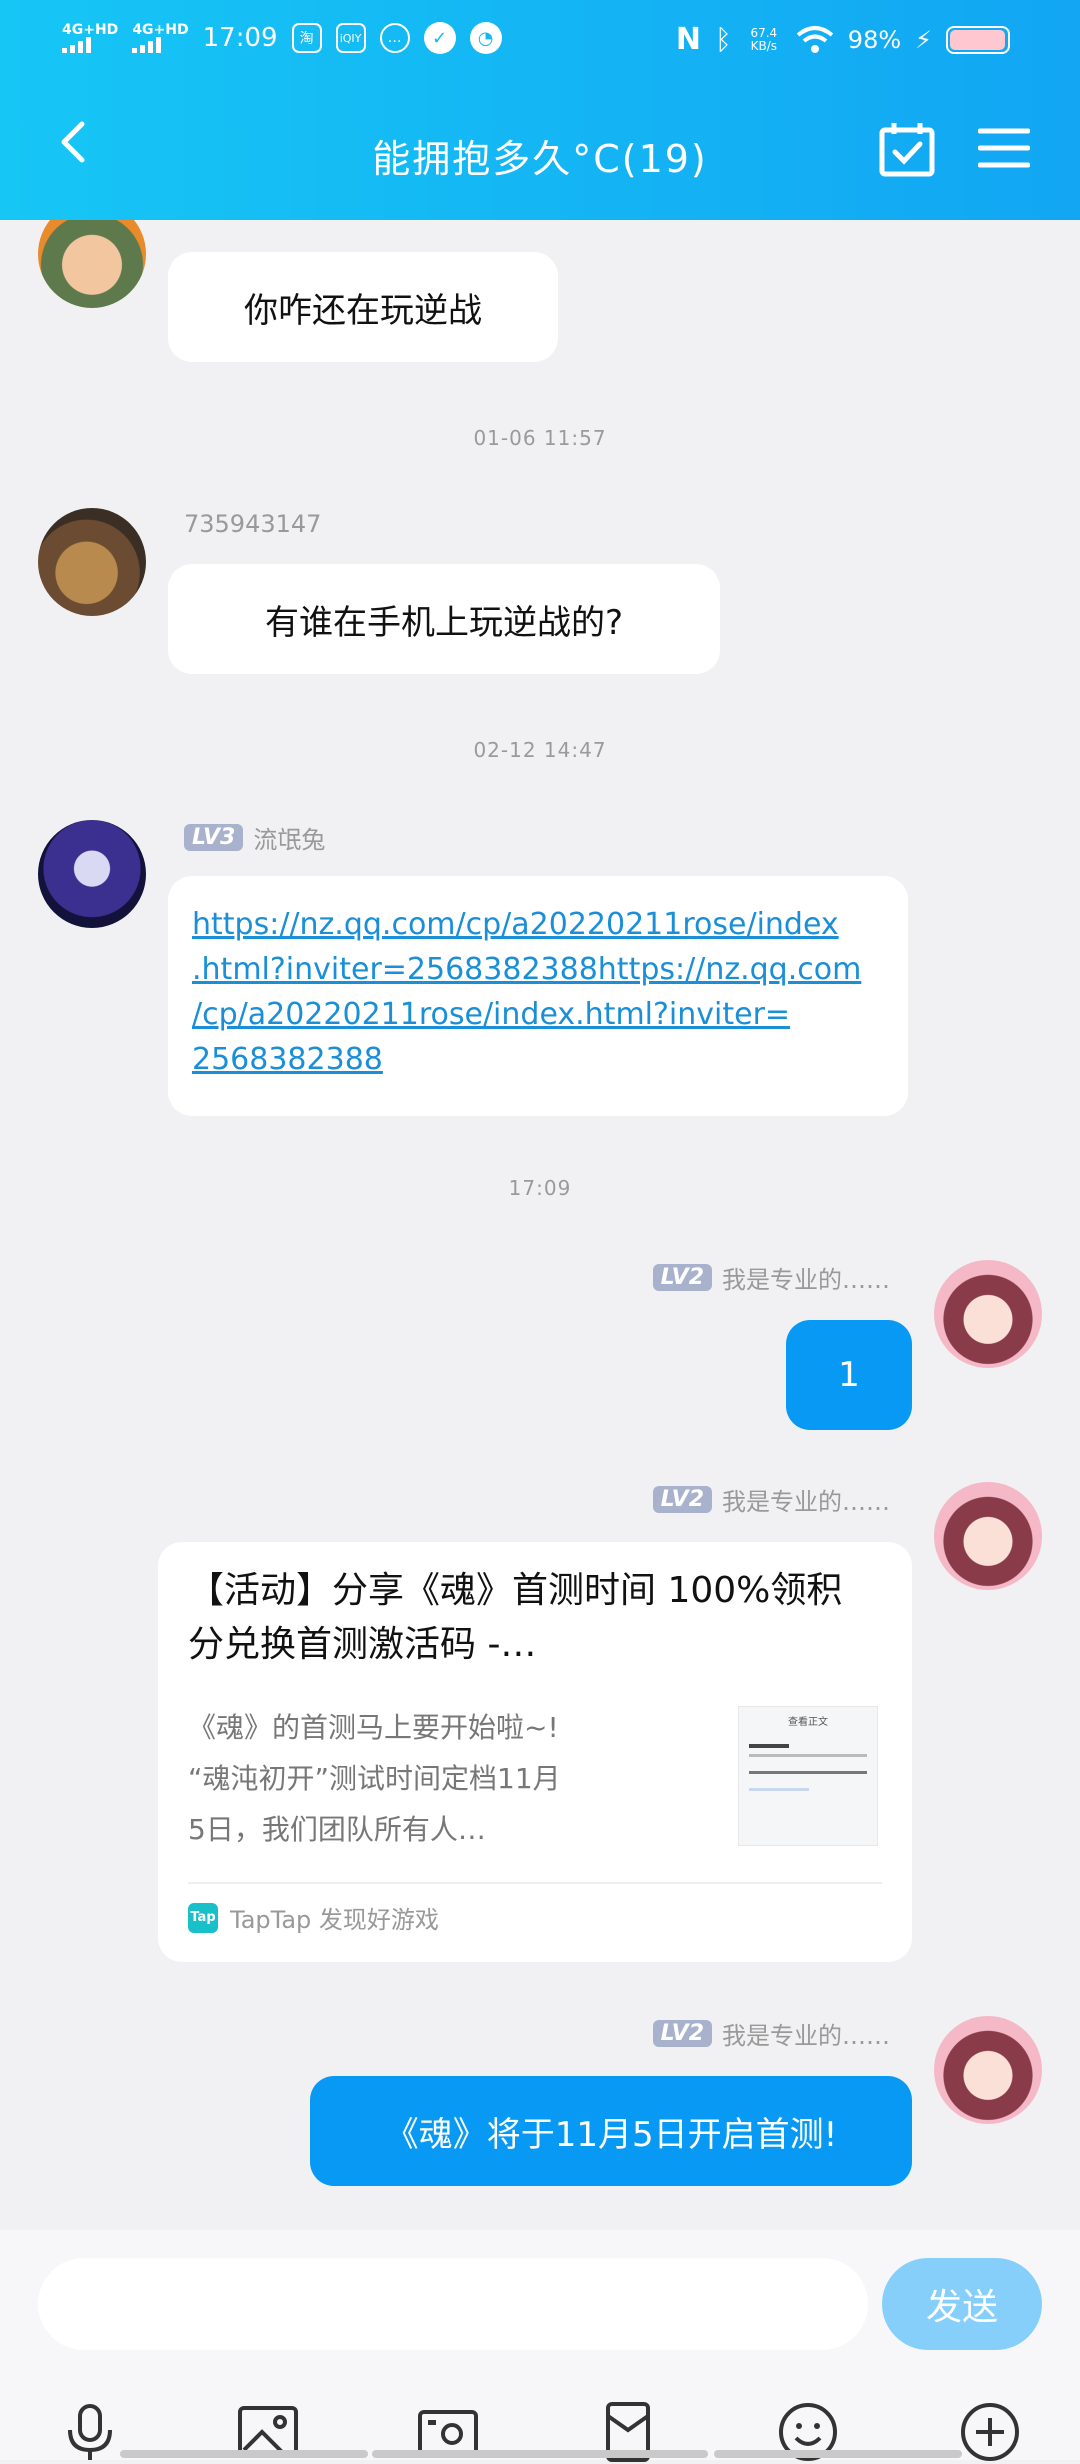 This screenshot has width=1080, height=2464. Describe the element at coordinates (90, 2432) in the screenshot. I see `microphone-icon` at that location.